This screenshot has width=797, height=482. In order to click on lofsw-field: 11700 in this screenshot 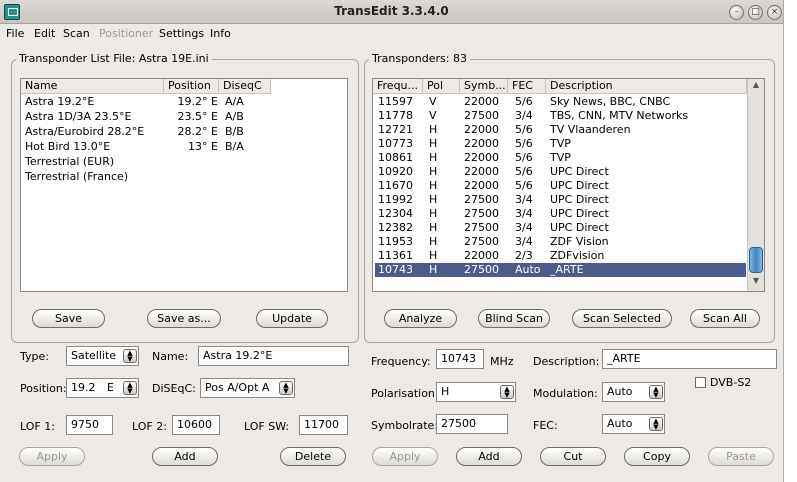, I will do `click(323, 425)`.